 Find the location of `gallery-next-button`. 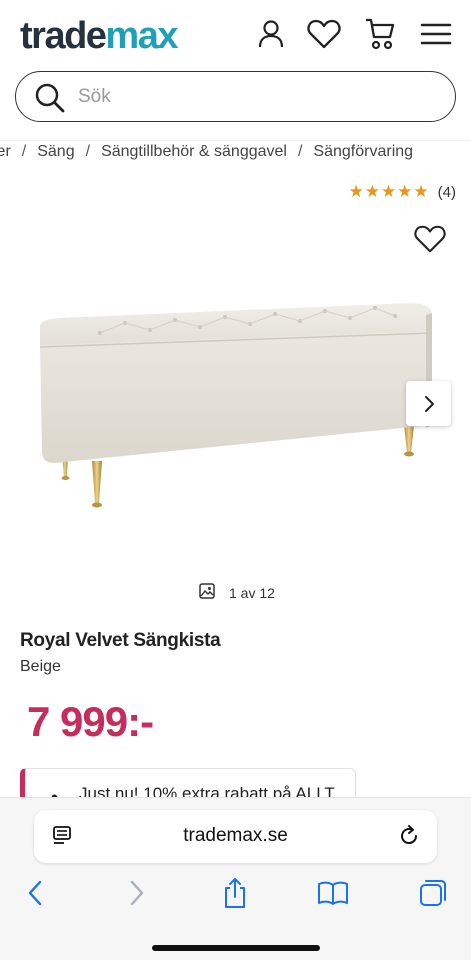

gallery-next-button is located at coordinates (428, 403).